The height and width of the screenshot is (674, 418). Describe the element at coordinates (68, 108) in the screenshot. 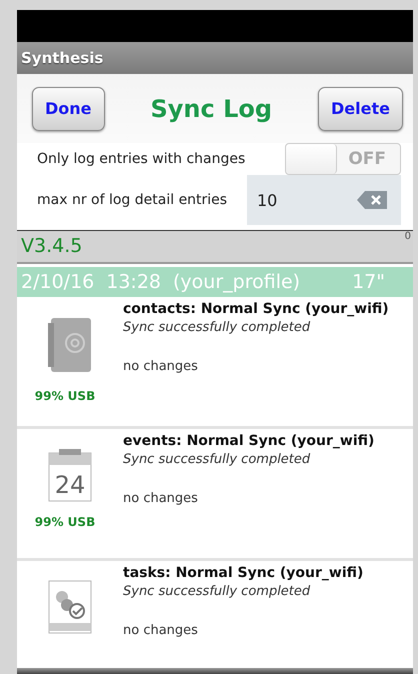

I see `done-button: Done` at that location.